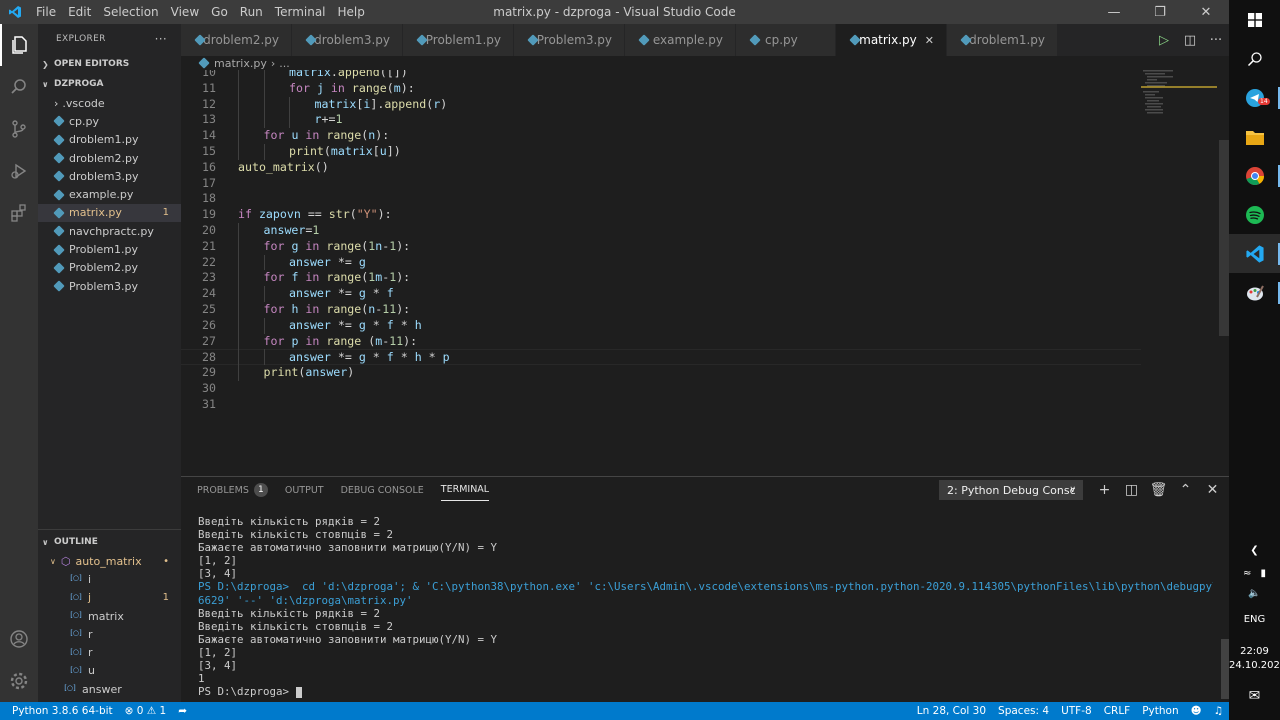  I want to click on new-terminal-icon: +, so click(1104, 490).